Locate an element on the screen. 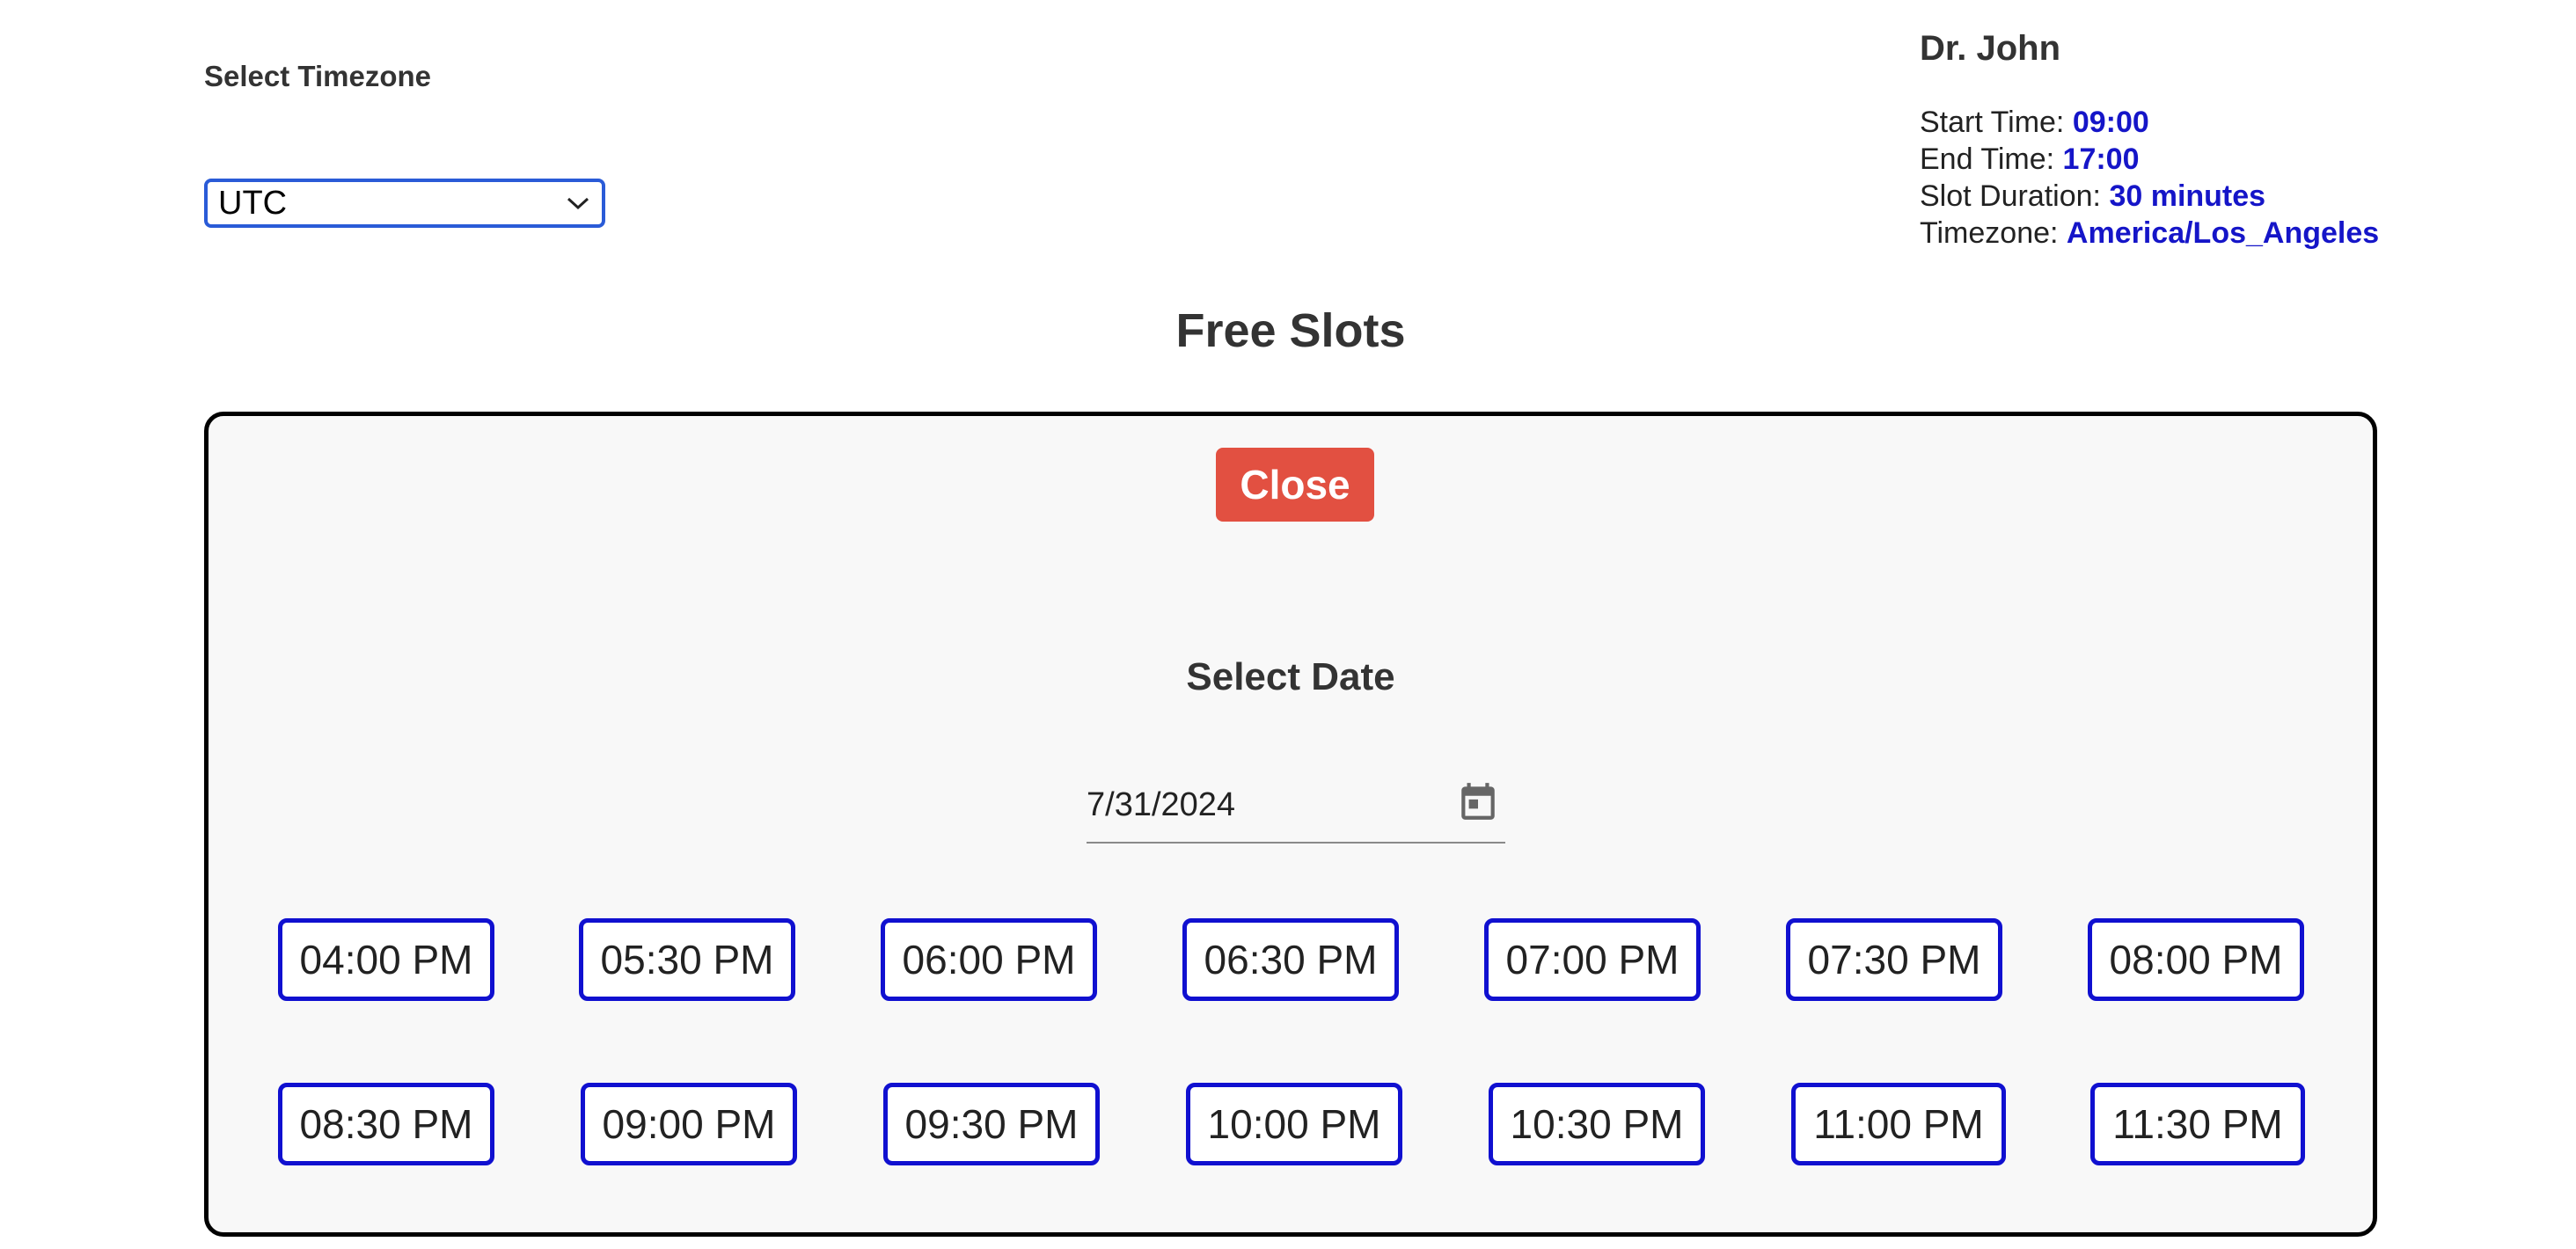  time-slot-button: 06:00 PM is located at coordinates (989, 959).